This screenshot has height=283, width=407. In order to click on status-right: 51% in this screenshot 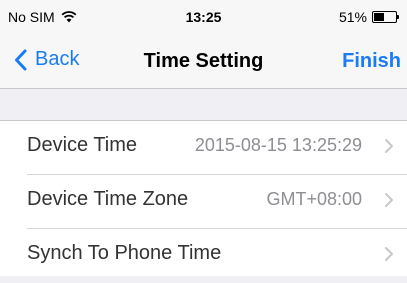, I will do `click(369, 17)`.